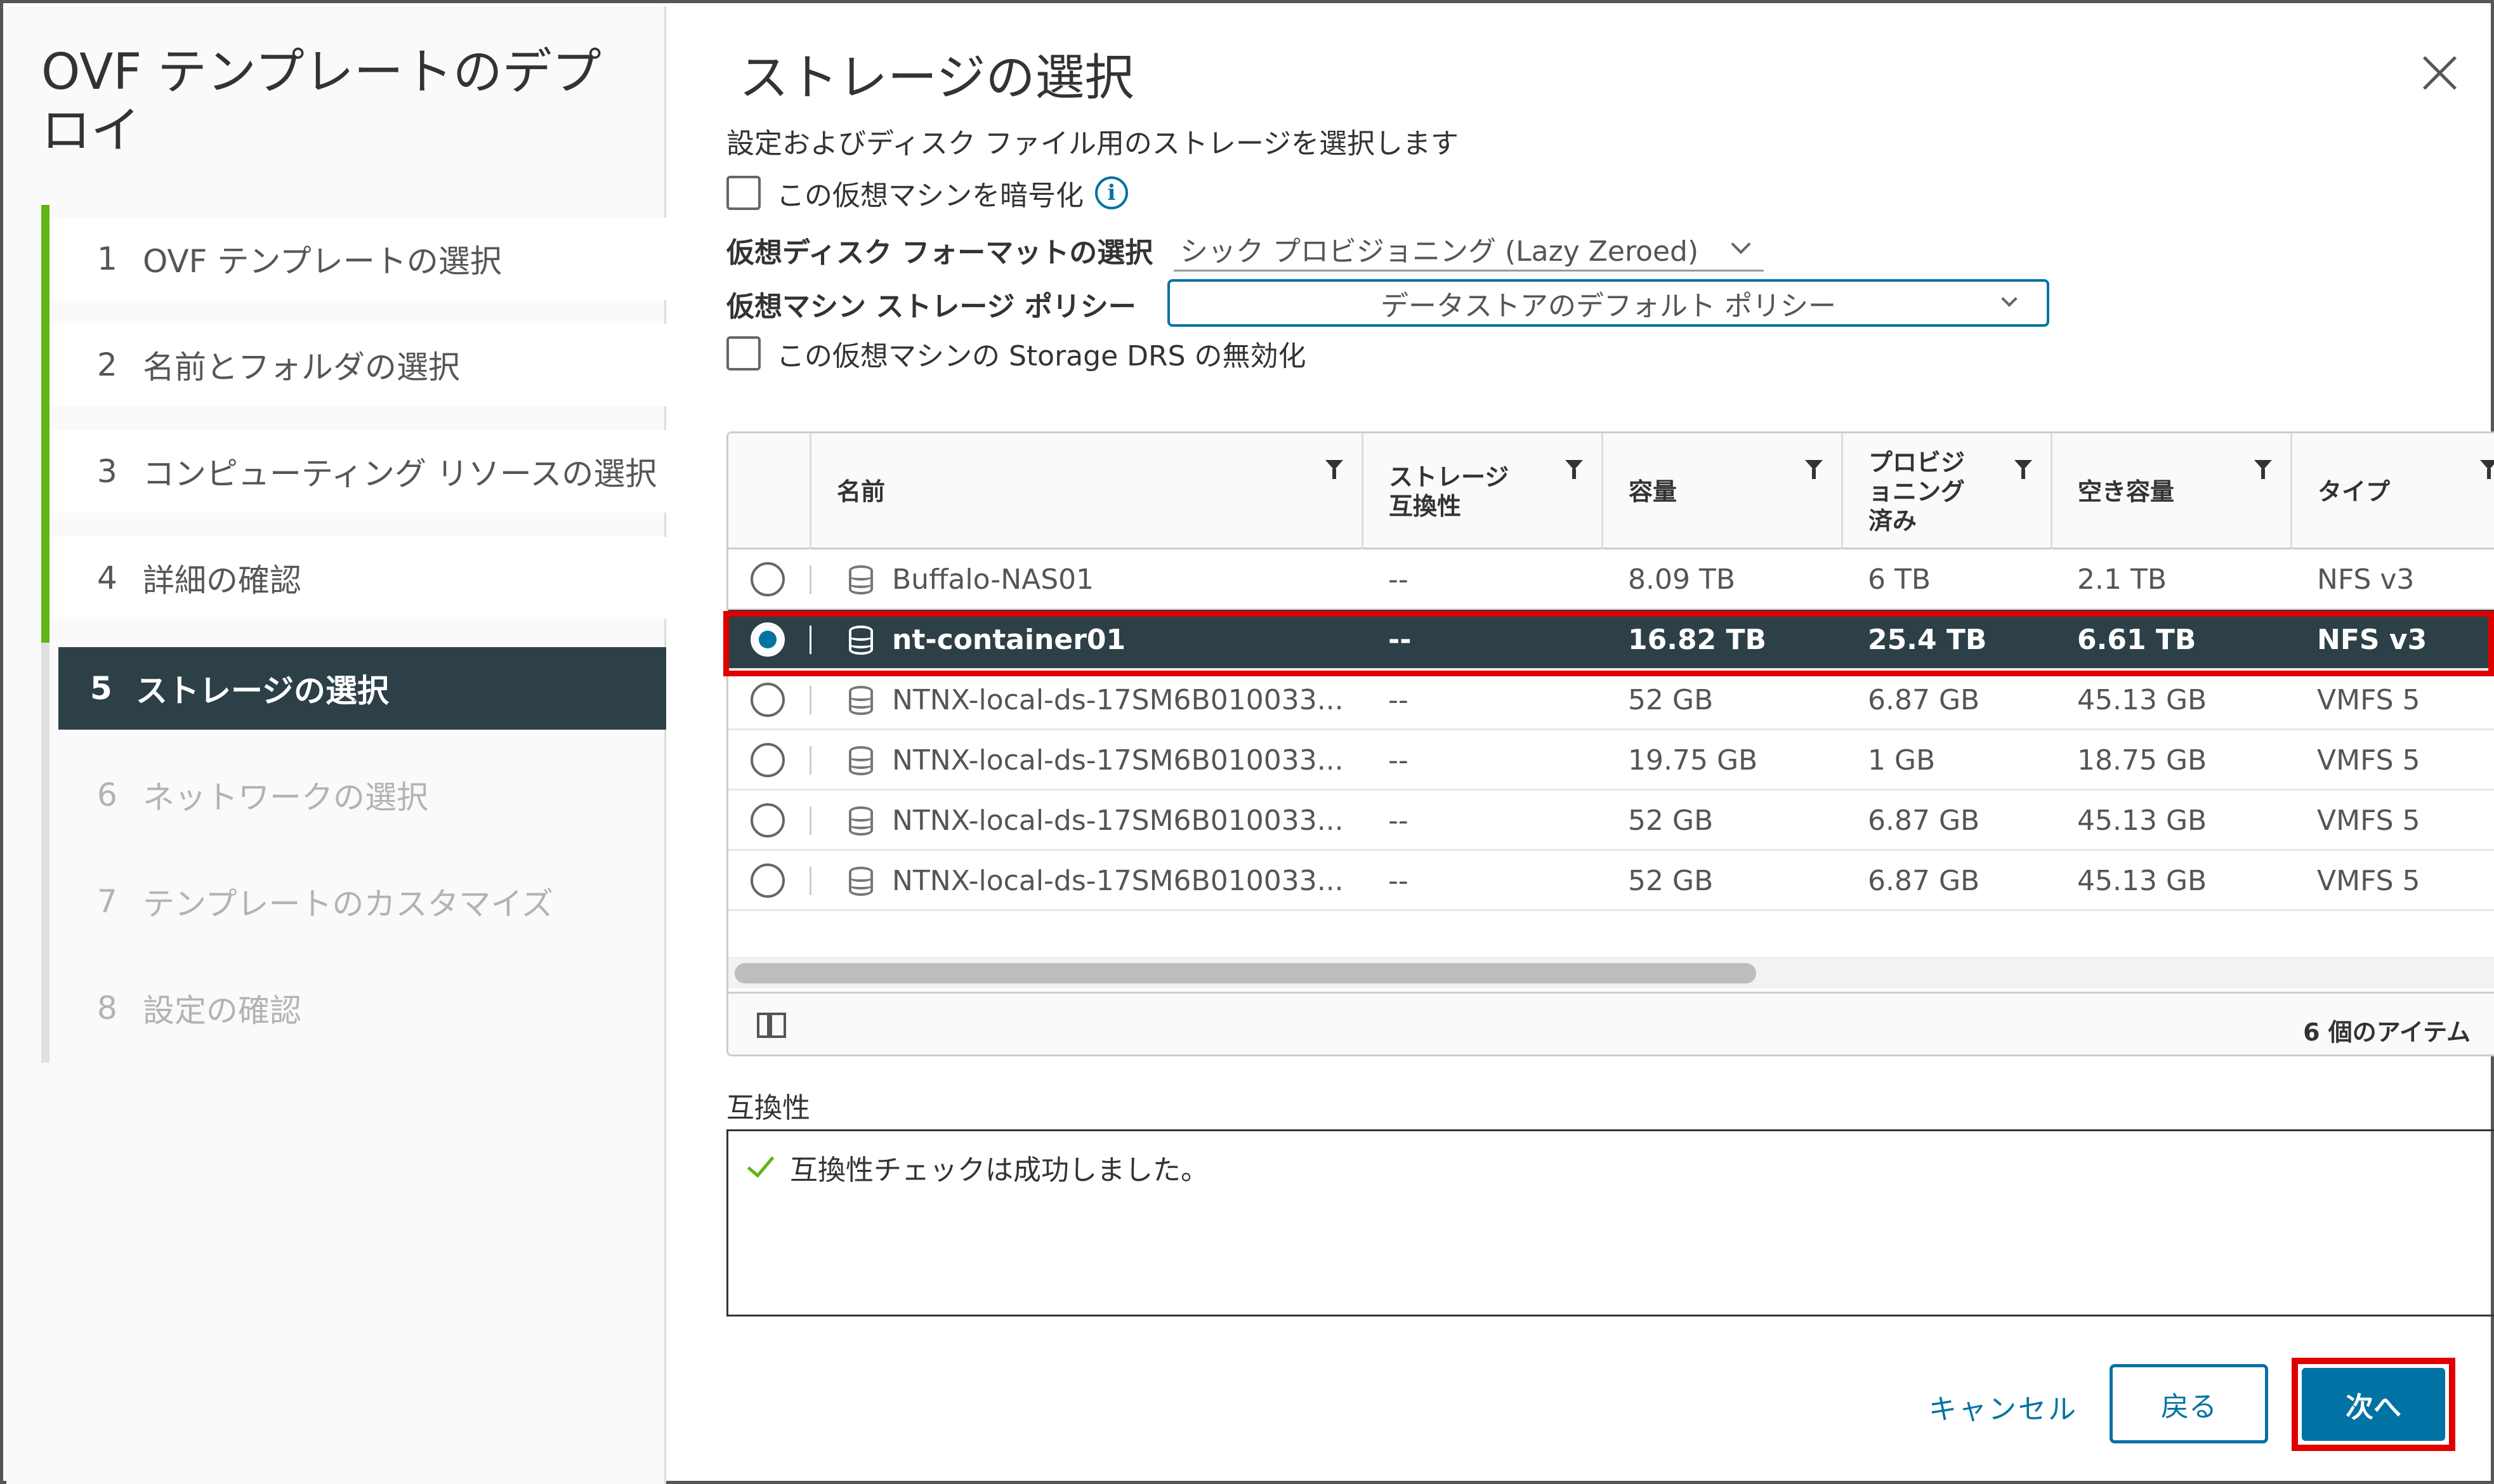 The image size is (2494, 1484). What do you see at coordinates (400, 474) in the screenshot?
I see `wizard-step-label: コンピューティング リソースの選択` at bounding box center [400, 474].